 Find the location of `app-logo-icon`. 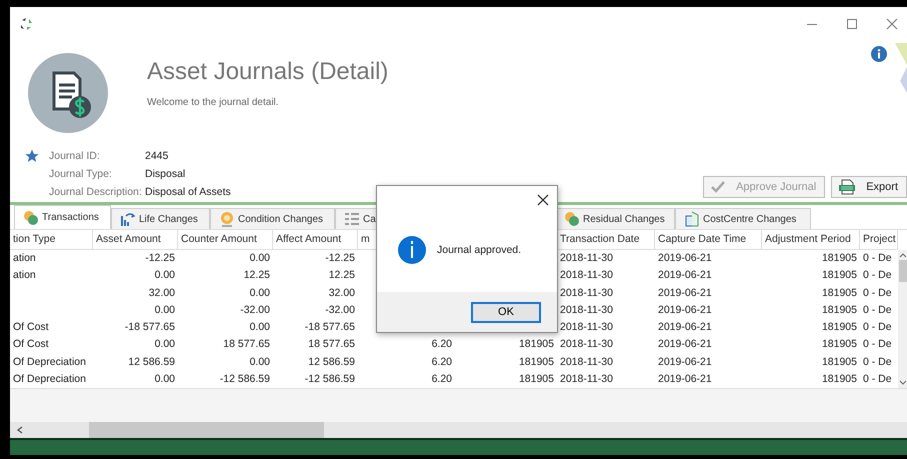

app-logo-icon is located at coordinates (26, 24).